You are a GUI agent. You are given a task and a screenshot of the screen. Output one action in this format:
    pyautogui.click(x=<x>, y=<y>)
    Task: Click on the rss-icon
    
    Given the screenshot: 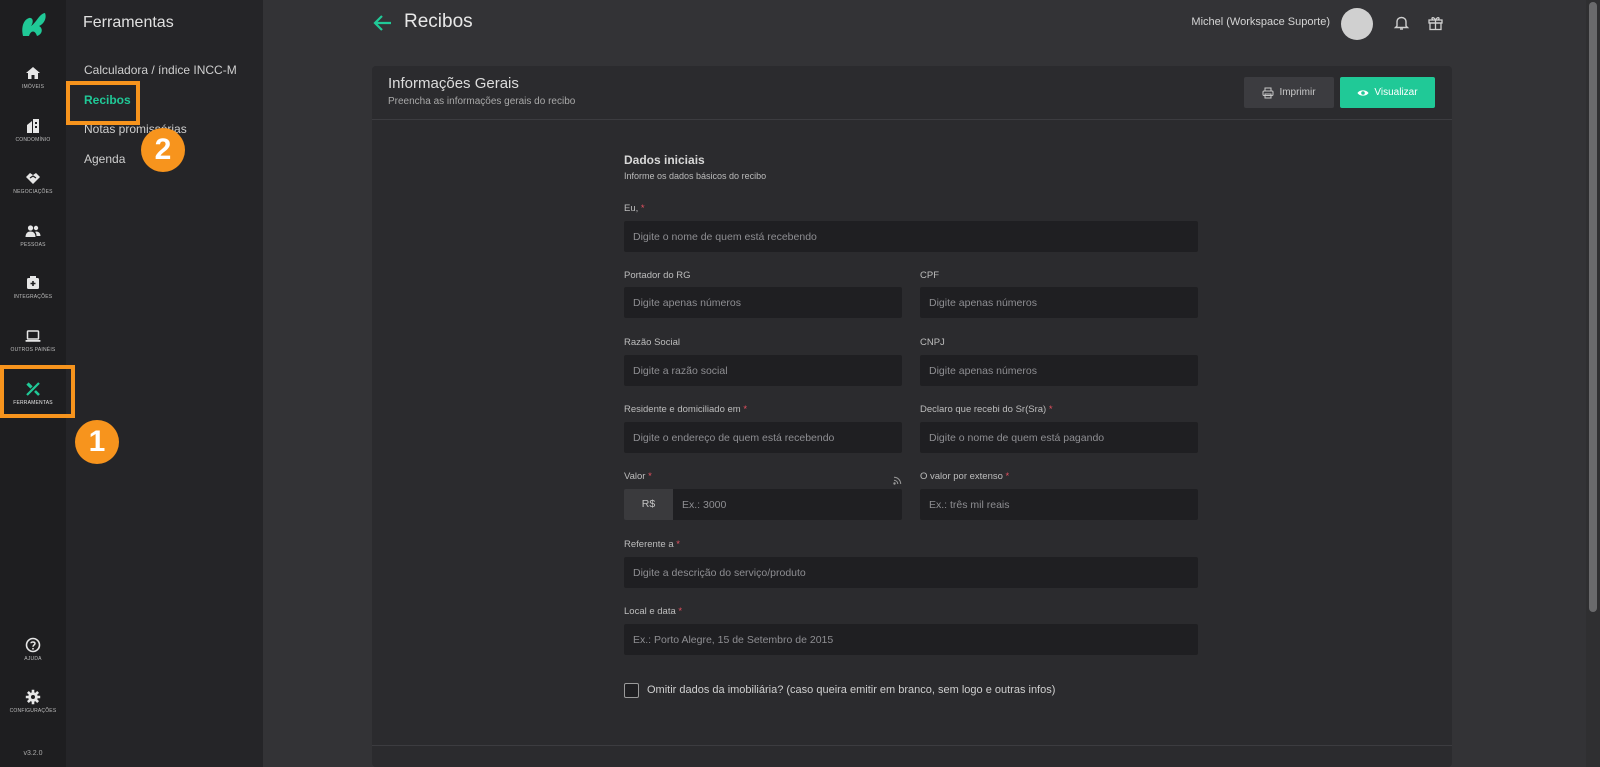 What is the action you would take?
    pyautogui.click(x=897, y=480)
    